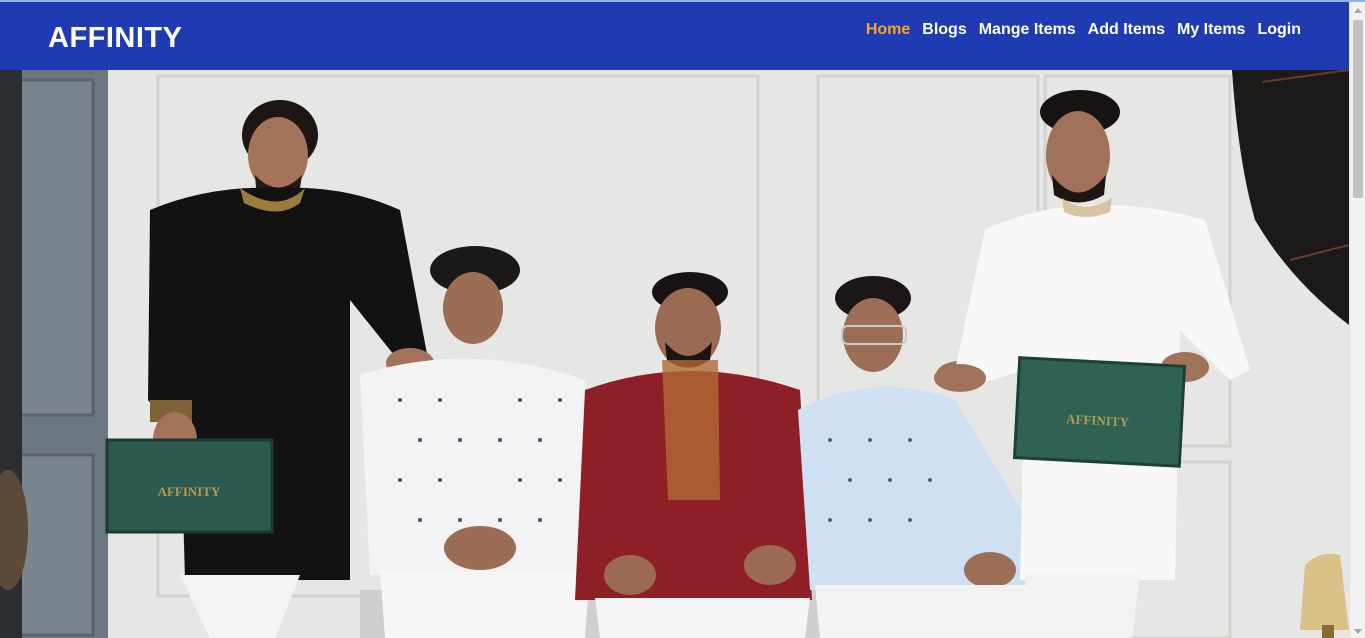 Image resolution: width=1365 pixels, height=638 pixels. I want to click on scrollbar-thumb, so click(1358, 109).